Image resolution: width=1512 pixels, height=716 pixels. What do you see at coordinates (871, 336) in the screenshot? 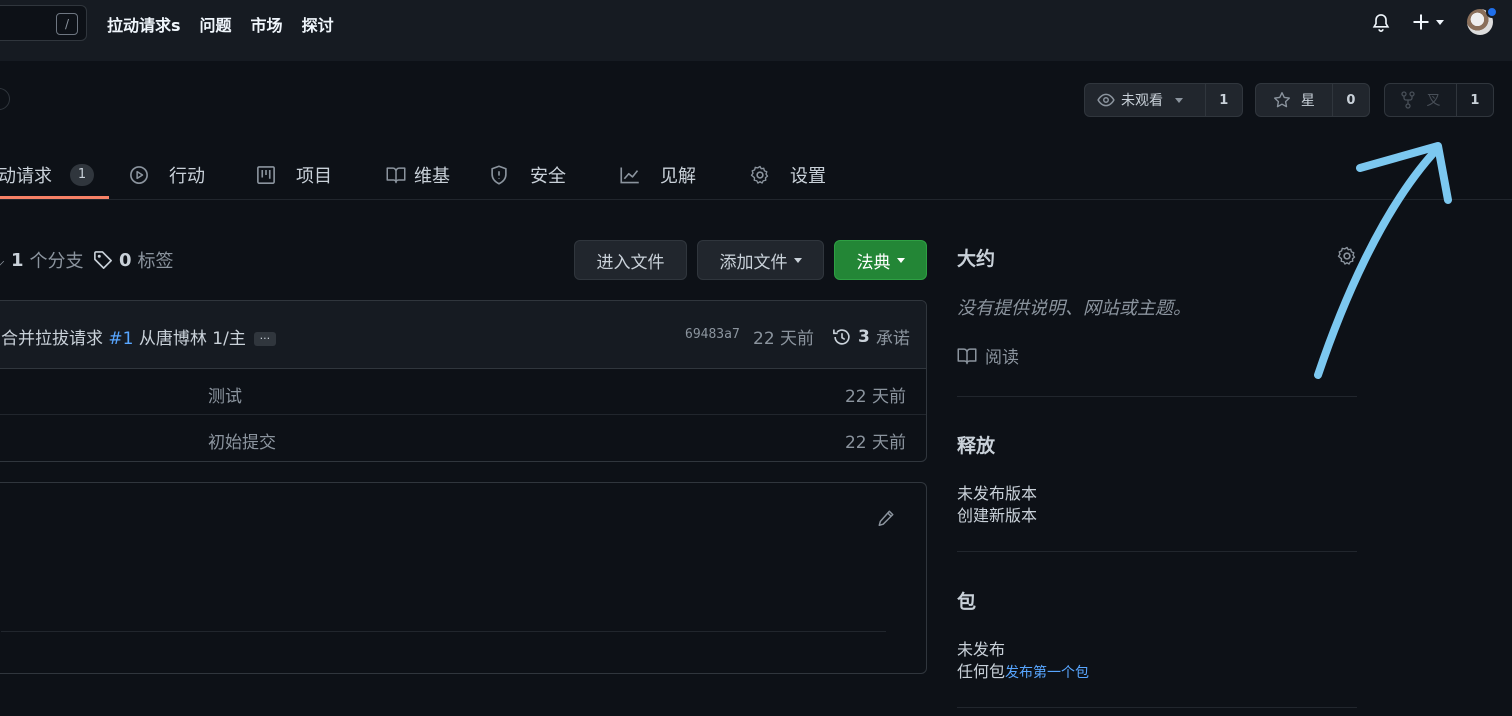
I see `commit-history-link: 3 承诺` at bounding box center [871, 336].